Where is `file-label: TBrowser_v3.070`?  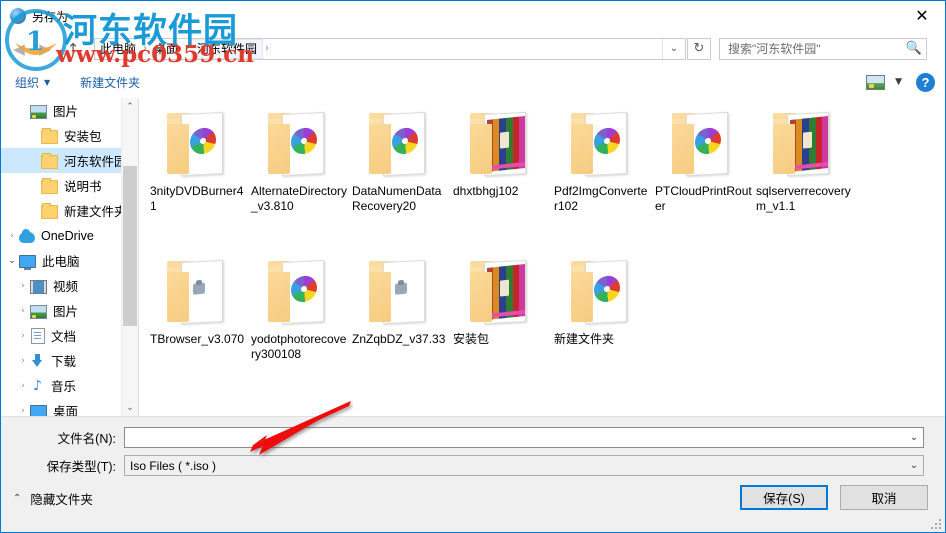 file-label: TBrowser_v3.070 is located at coordinates (197, 339).